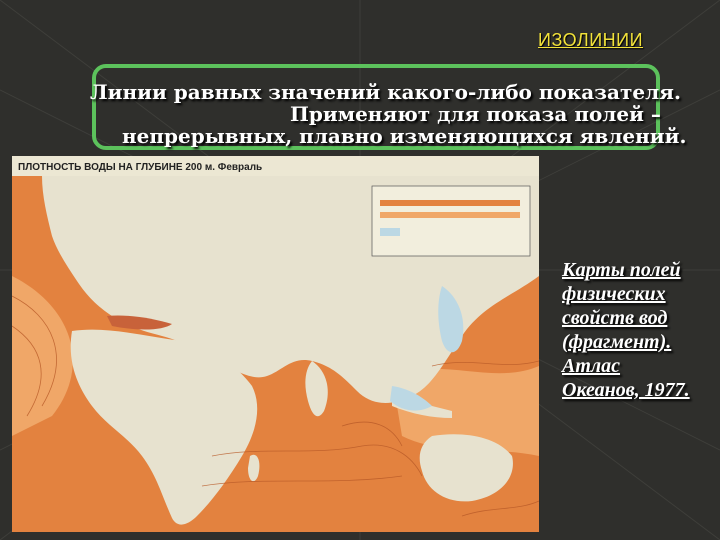 The width and height of the screenshot is (720, 540). I want to click on caption-line-4: (фрагмент)., so click(617, 342).